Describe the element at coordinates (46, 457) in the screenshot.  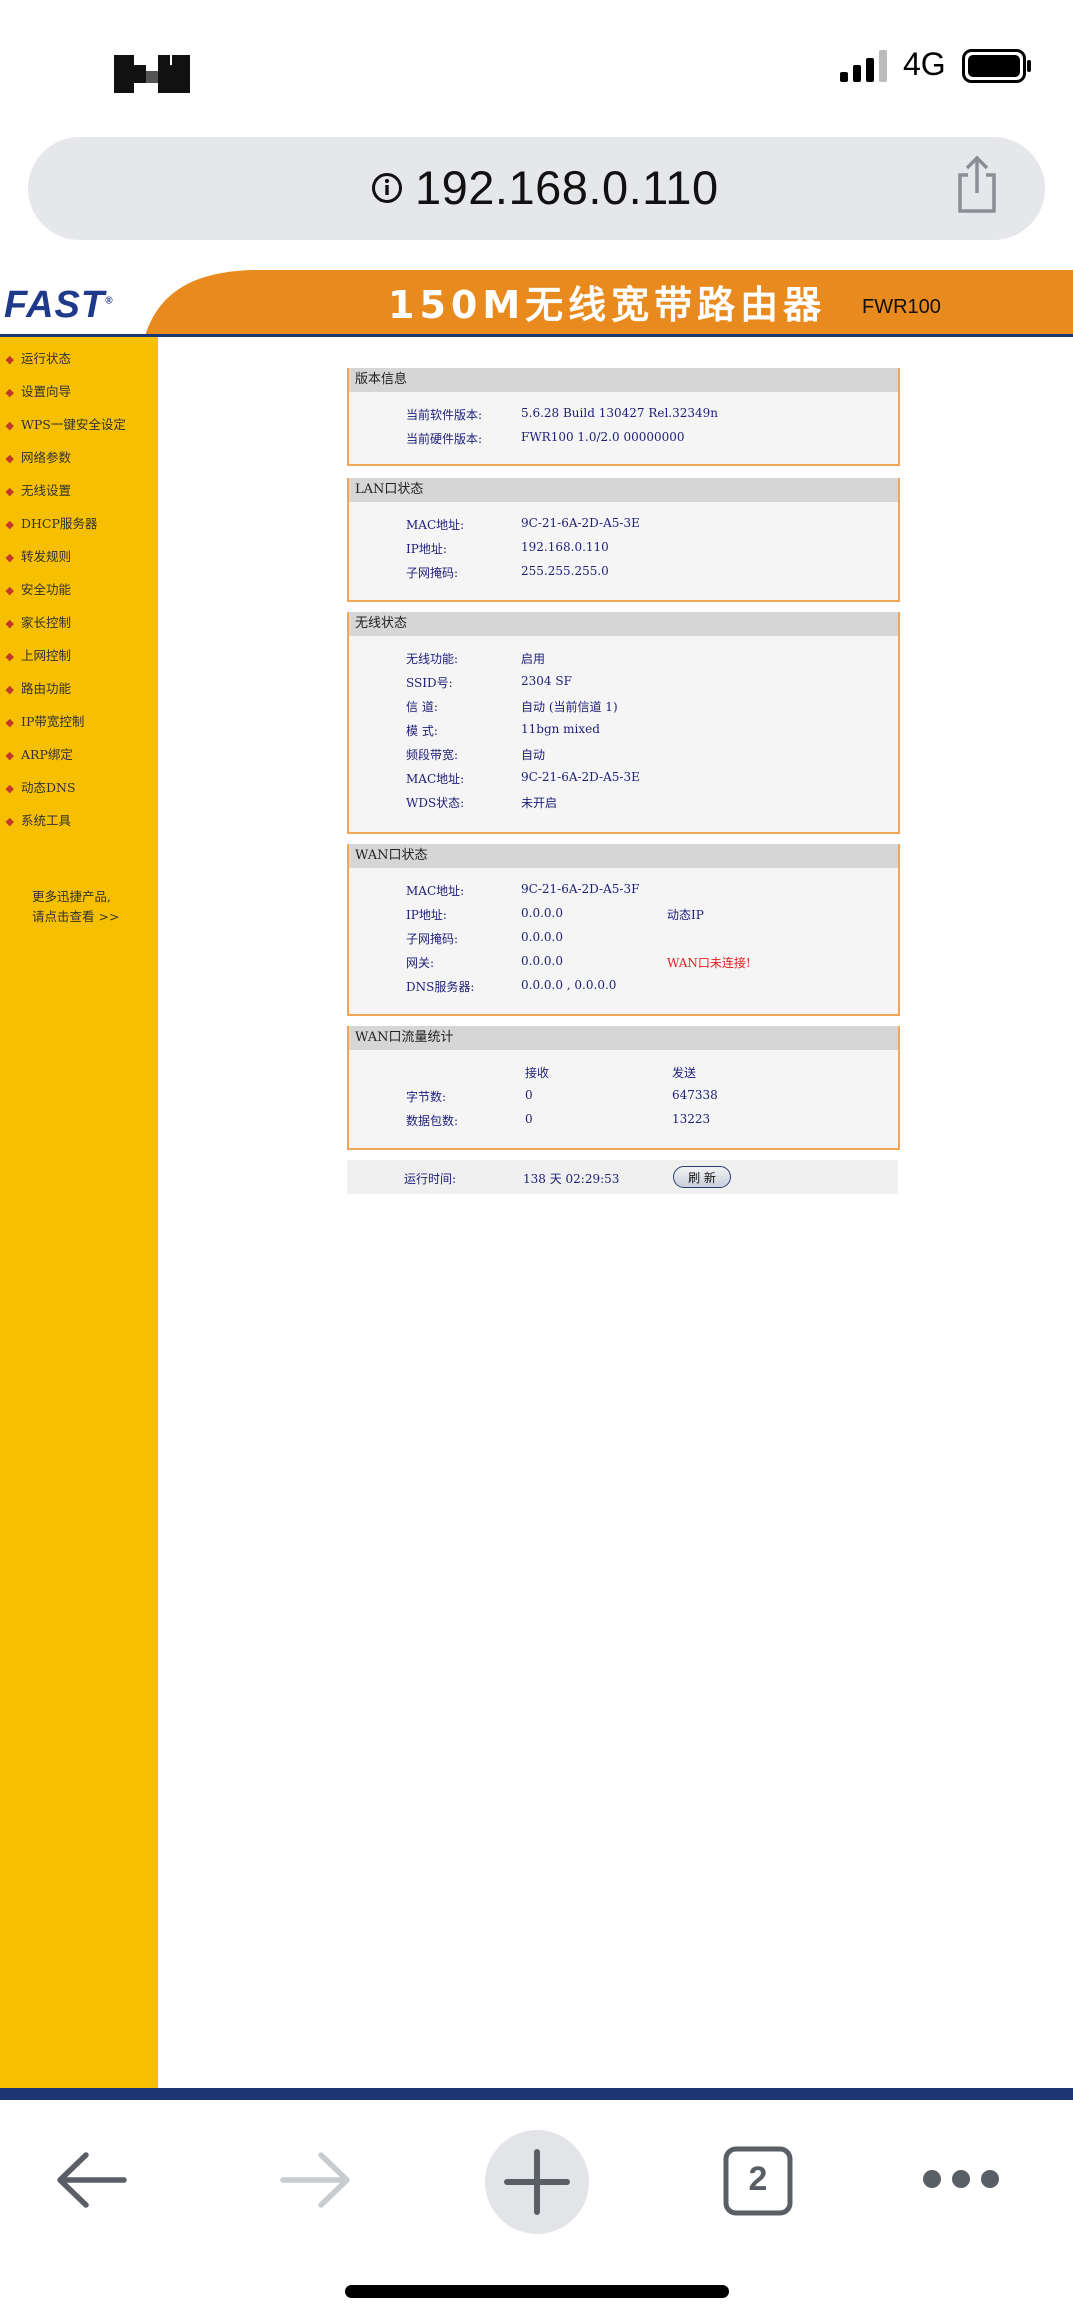
I see `sidebar-item-label: 网络参数` at that location.